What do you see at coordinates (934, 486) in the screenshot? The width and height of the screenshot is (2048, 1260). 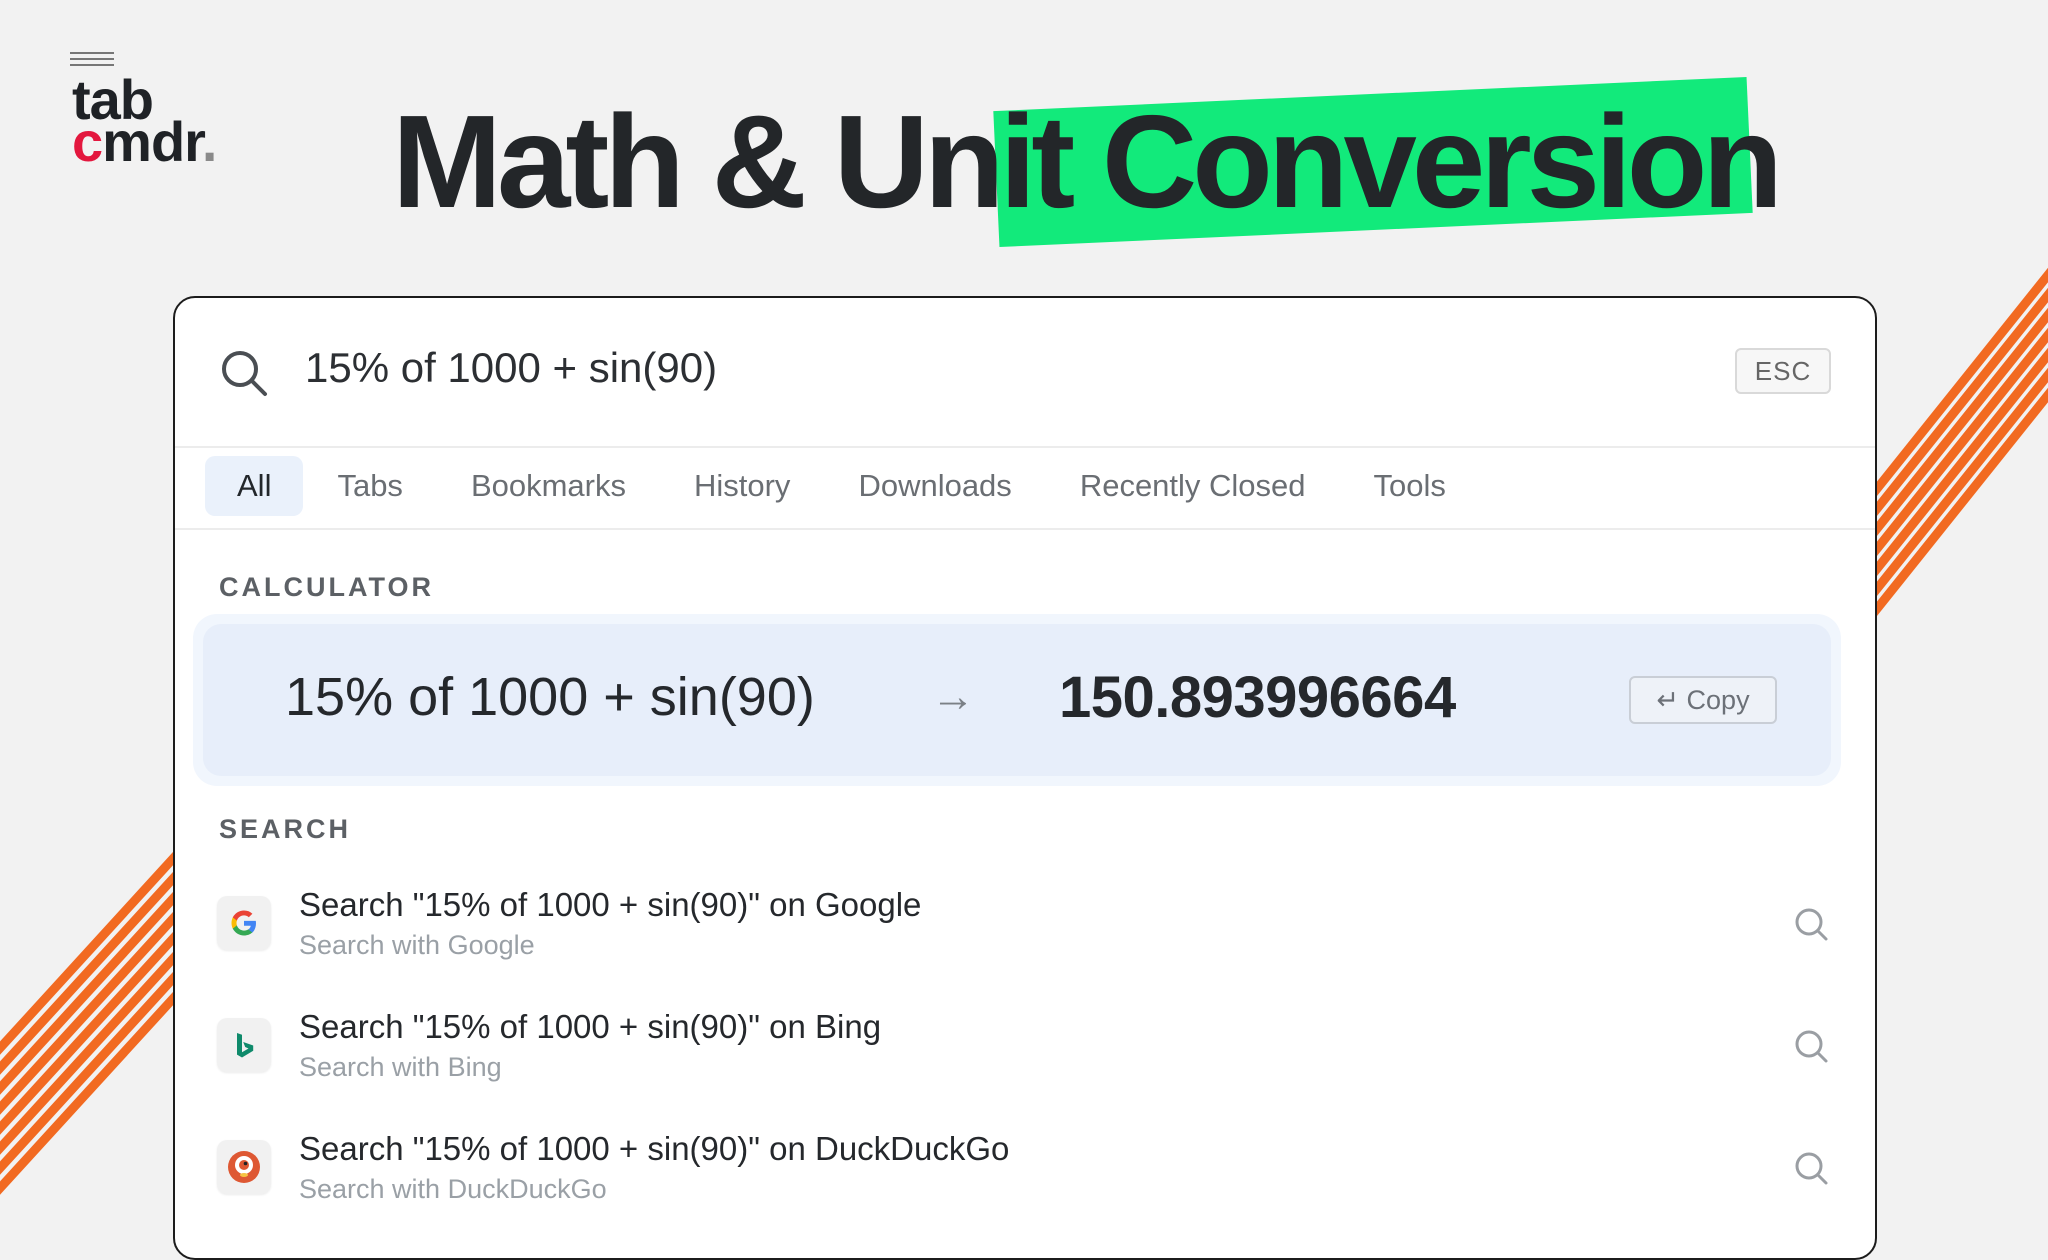 I see `tab-downloads: Downloads` at bounding box center [934, 486].